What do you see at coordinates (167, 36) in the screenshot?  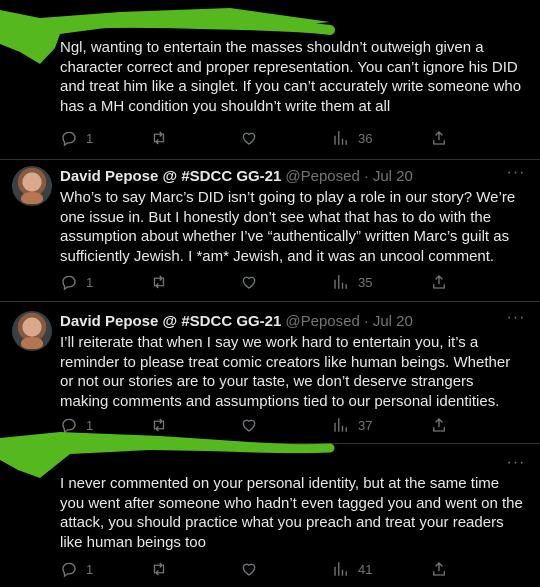 I see `redaction-scribble-top` at bounding box center [167, 36].